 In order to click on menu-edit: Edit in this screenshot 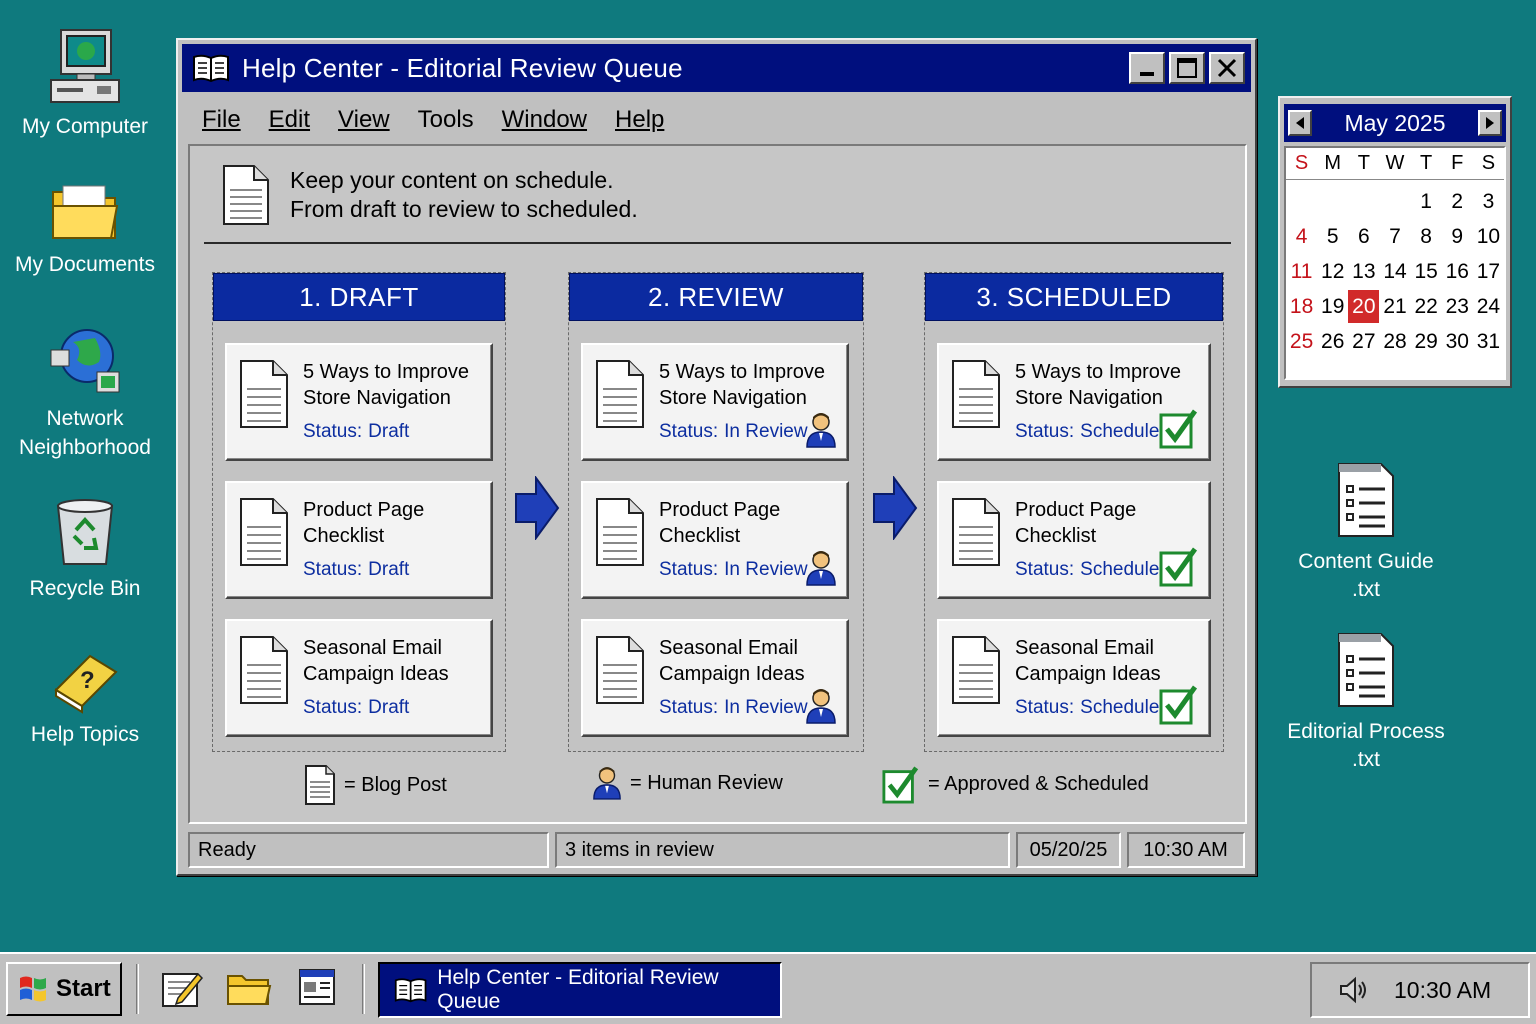, I will do `click(289, 120)`.